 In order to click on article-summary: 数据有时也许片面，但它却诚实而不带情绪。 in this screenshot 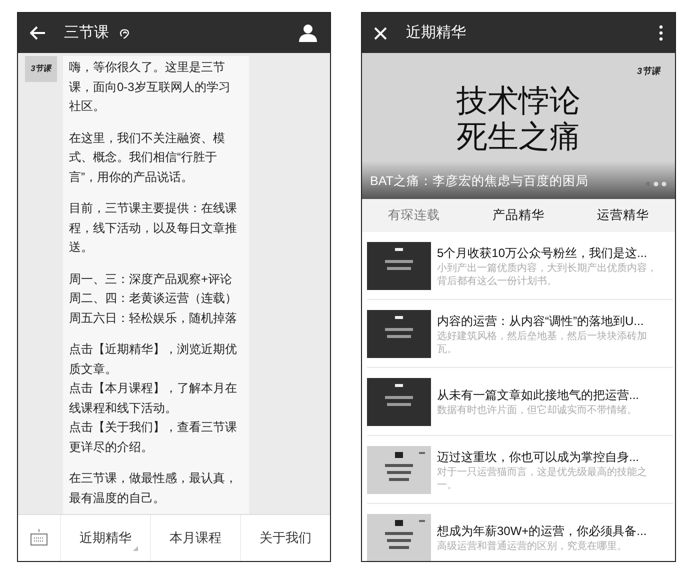, I will do `click(537, 410)`.